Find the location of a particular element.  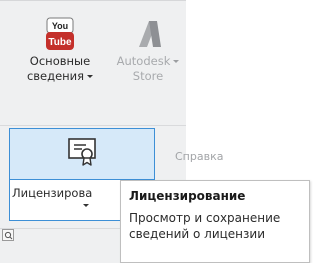

licensing-button-top is located at coordinates (82, 154).